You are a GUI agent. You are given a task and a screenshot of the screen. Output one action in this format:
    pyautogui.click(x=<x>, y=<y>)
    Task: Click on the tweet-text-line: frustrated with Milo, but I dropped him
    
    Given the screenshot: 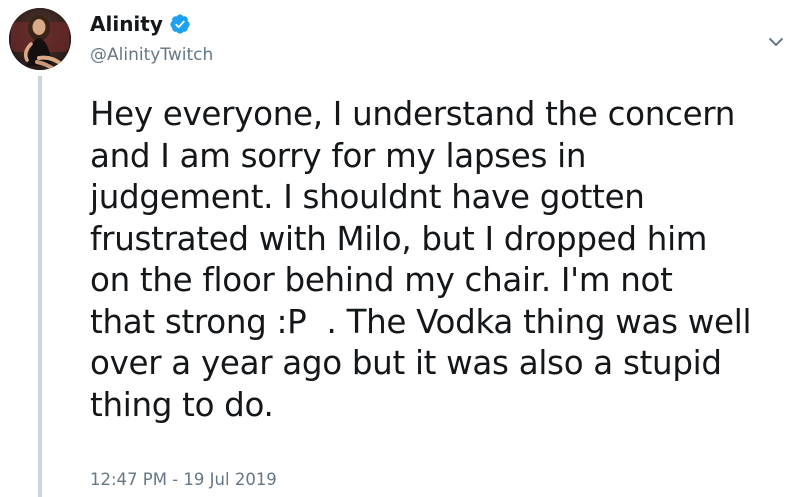 What is the action you would take?
    pyautogui.click(x=399, y=238)
    